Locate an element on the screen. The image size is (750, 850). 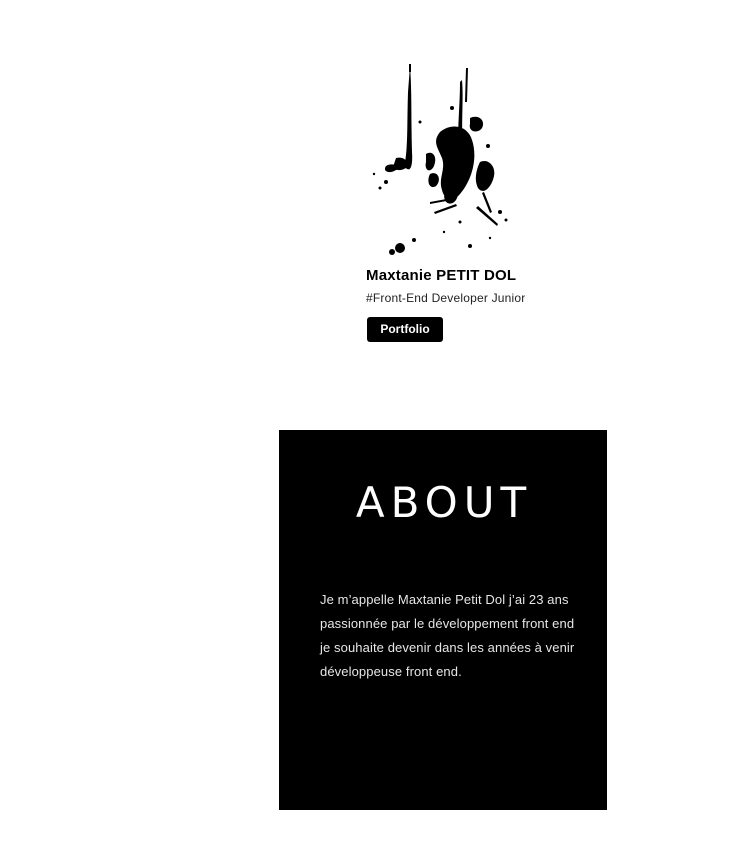
ink-splash-image is located at coordinates (440, 159).